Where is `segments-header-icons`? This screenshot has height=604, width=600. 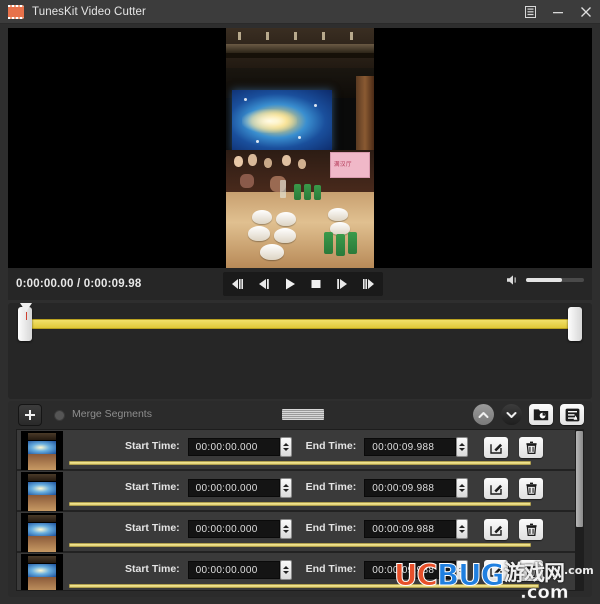
segments-header-icons is located at coordinates (528, 414).